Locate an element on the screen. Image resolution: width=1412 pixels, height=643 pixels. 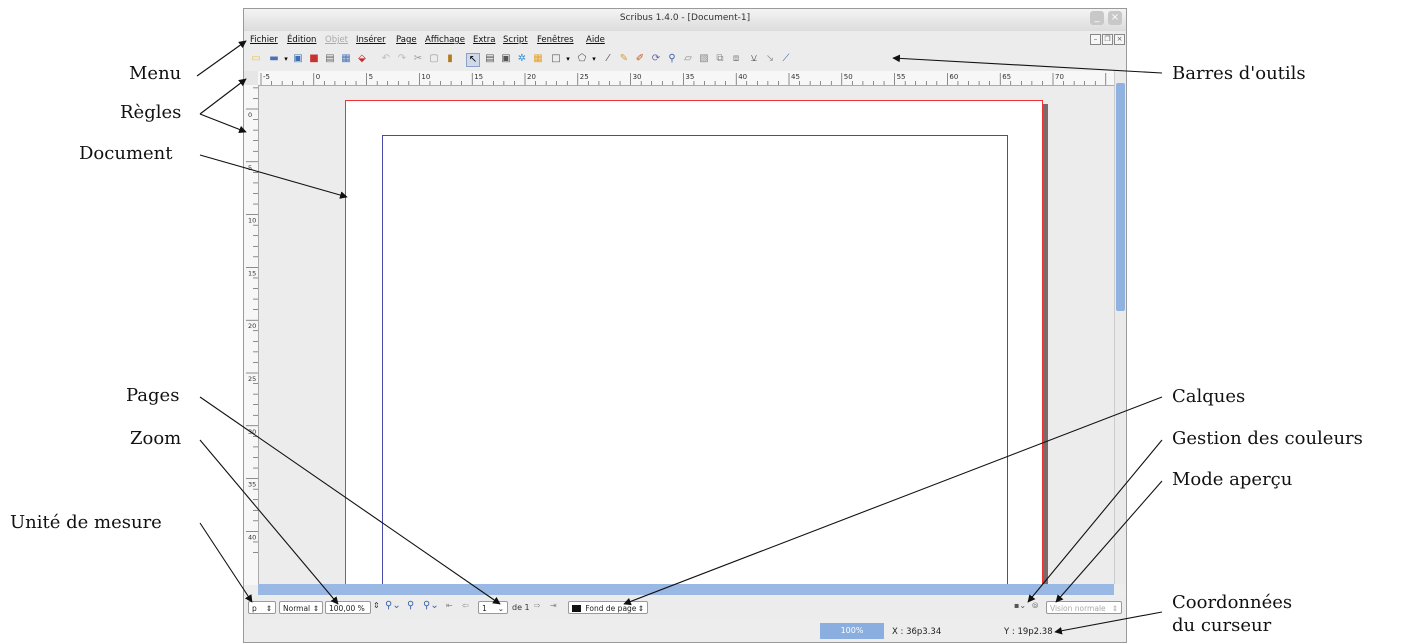
arrow-zoom is located at coordinates (269, 522).